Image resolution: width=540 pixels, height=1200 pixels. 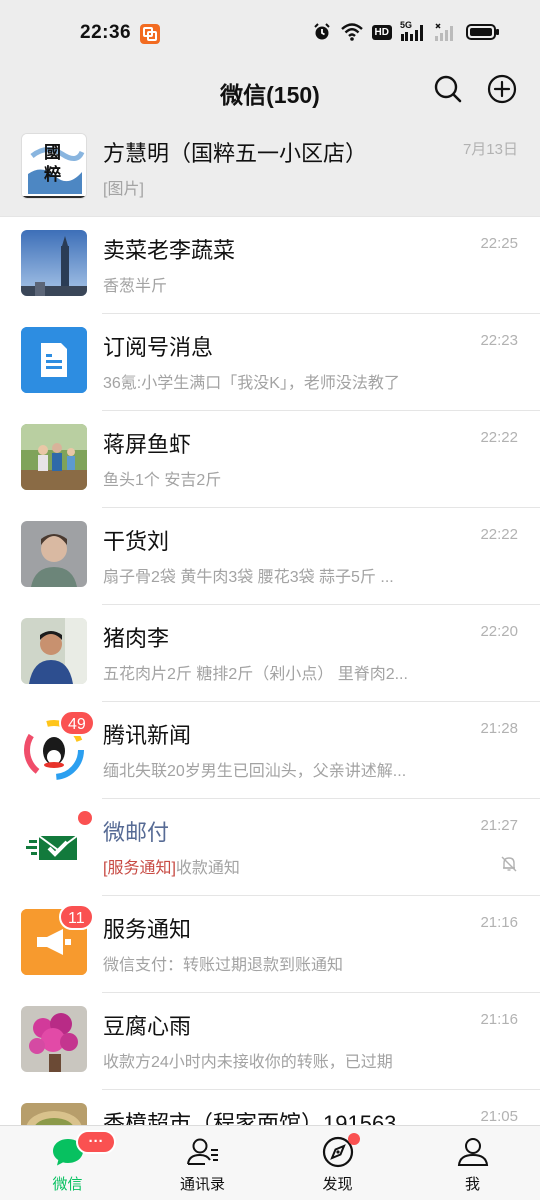 I want to click on chat-row: 订阅号消息 36氪:小学生满口「我没K」，老师没法教了 22:23, so click(x=270, y=362).